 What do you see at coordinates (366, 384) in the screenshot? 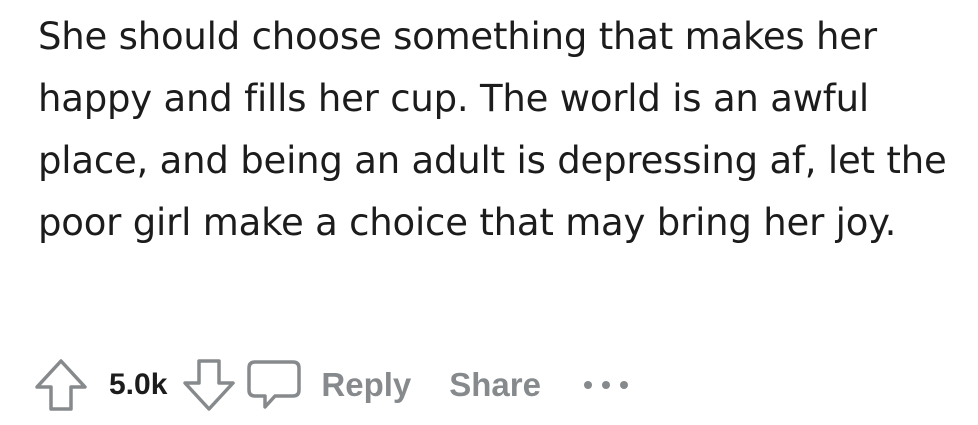
I see `reply-label: Reply` at bounding box center [366, 384].